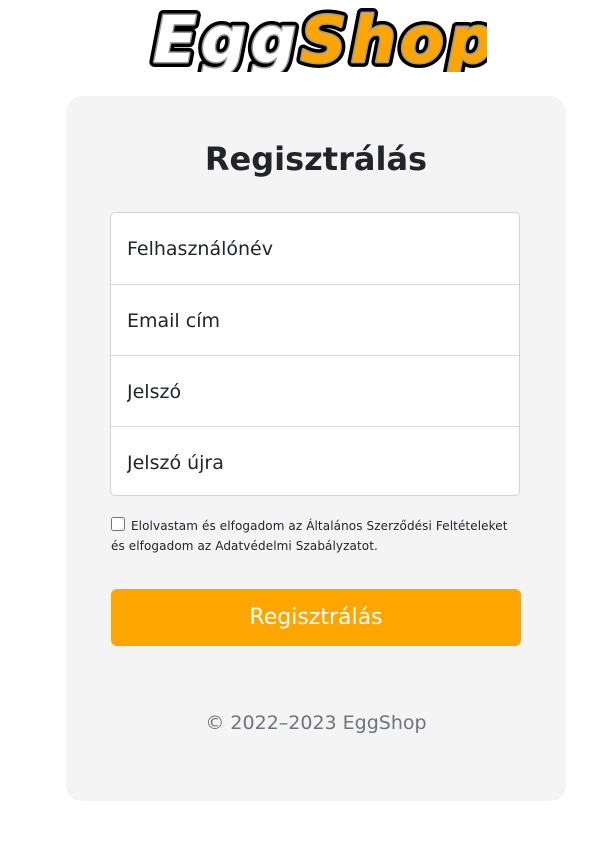 The width and height of the screenshot is (613, 848). I want to click on email-input, so click(315, 320).